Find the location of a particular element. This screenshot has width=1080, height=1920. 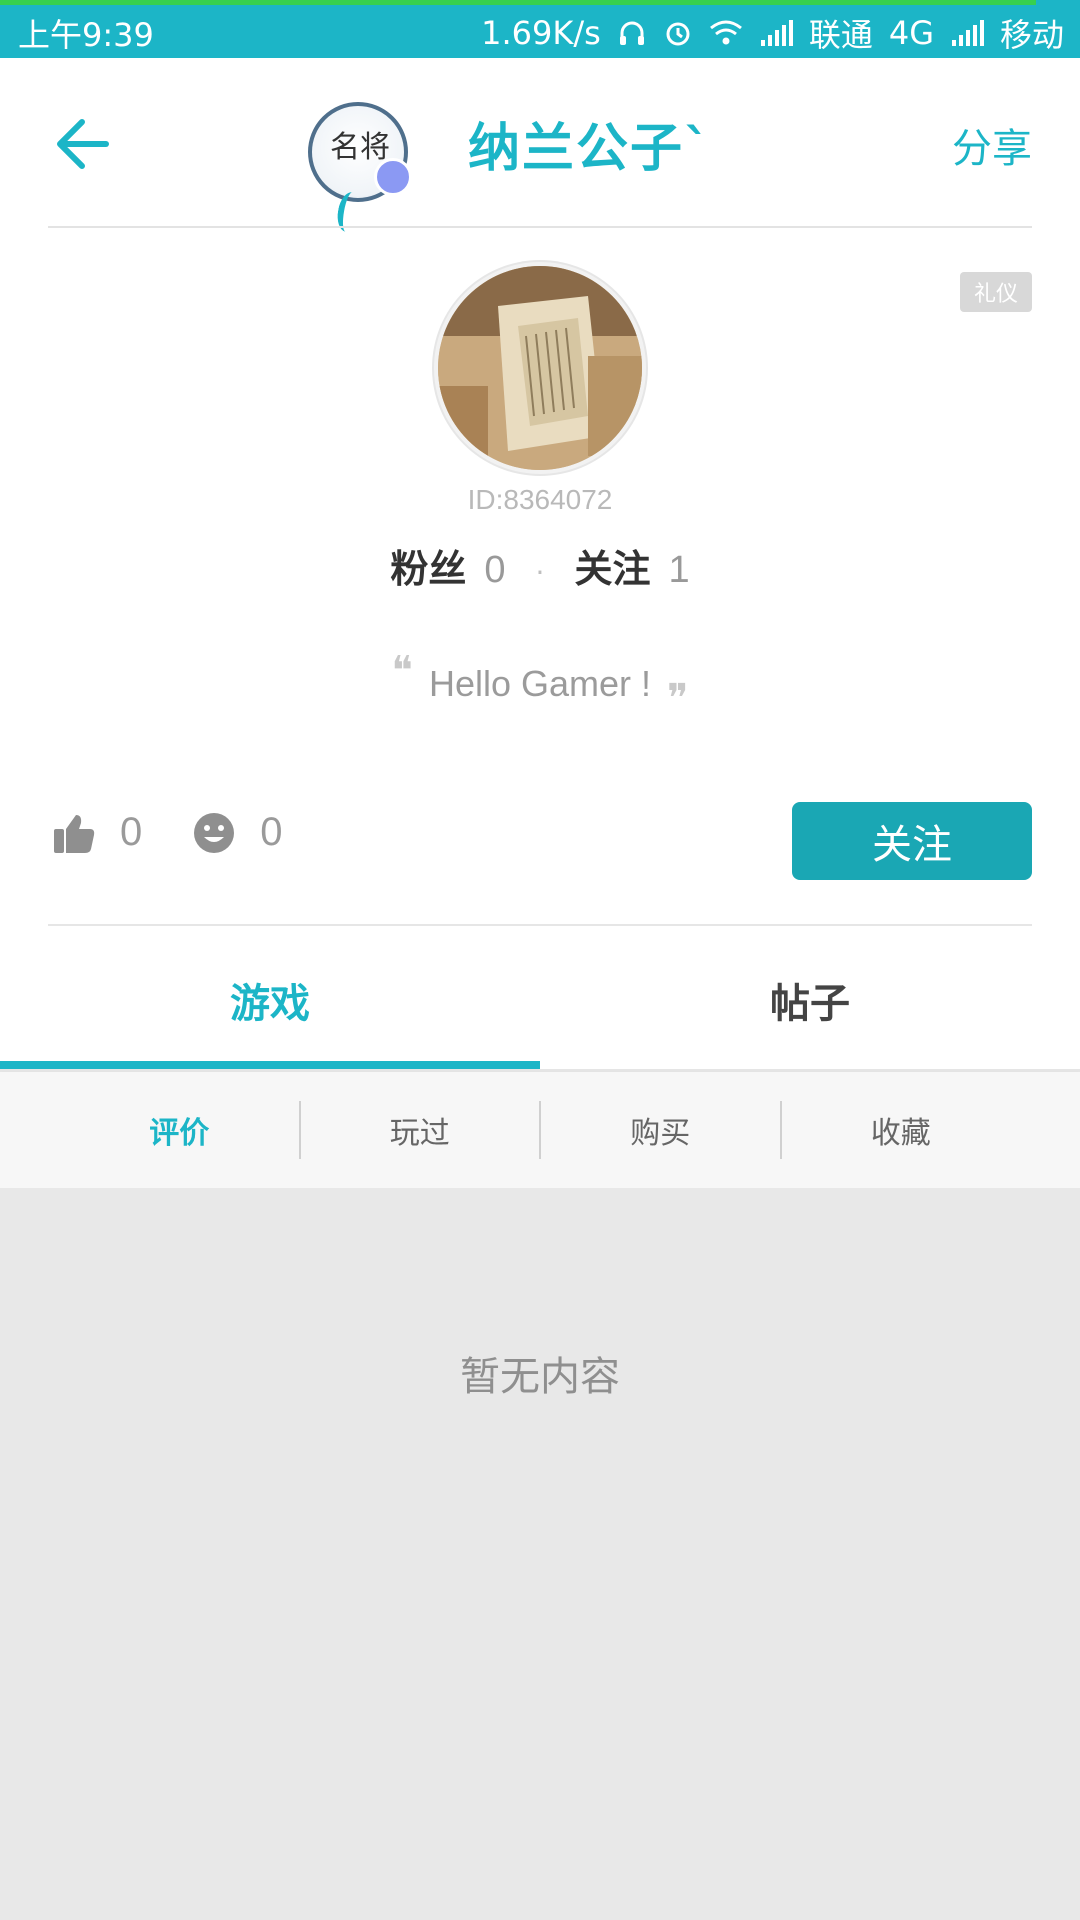

section-divider is located at coordinates (540, 925).